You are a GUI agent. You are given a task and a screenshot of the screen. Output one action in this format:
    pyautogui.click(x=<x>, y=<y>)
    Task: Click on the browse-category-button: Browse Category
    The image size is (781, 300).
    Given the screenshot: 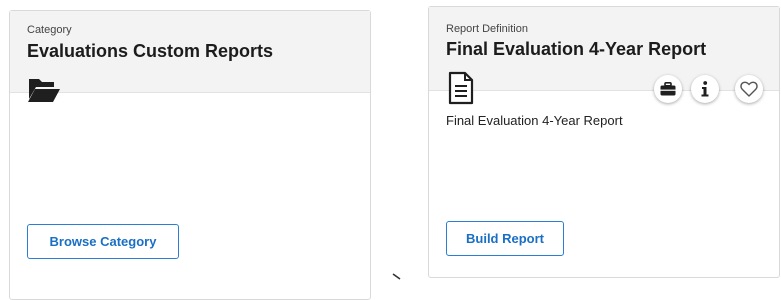 What is the action you would take?
    pyautogui.click(x=103, y=241)
    